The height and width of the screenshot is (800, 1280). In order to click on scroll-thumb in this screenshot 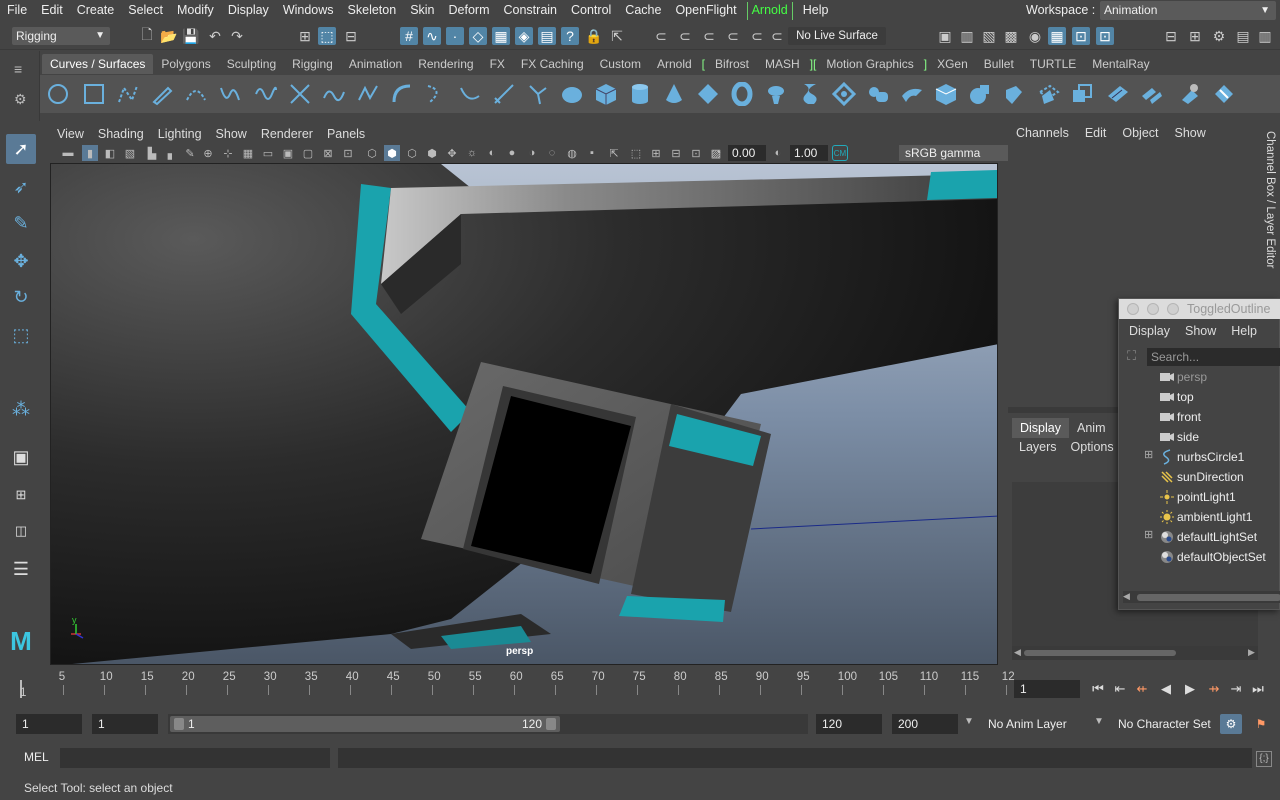, I will do `click(1100, 653)`.